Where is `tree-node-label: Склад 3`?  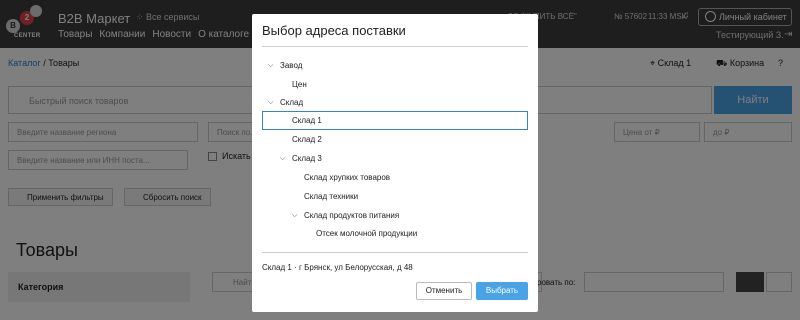 tree-node-label: Склад 3 is located at coordinates (307, 158).